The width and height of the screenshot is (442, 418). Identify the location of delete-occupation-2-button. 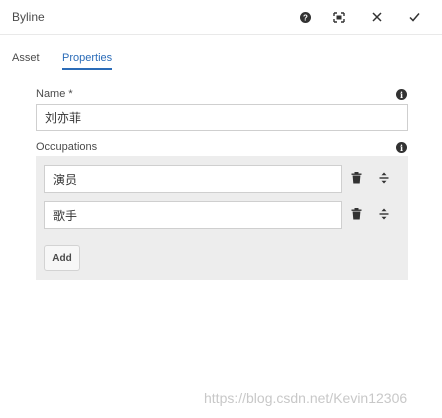
(356, 216).